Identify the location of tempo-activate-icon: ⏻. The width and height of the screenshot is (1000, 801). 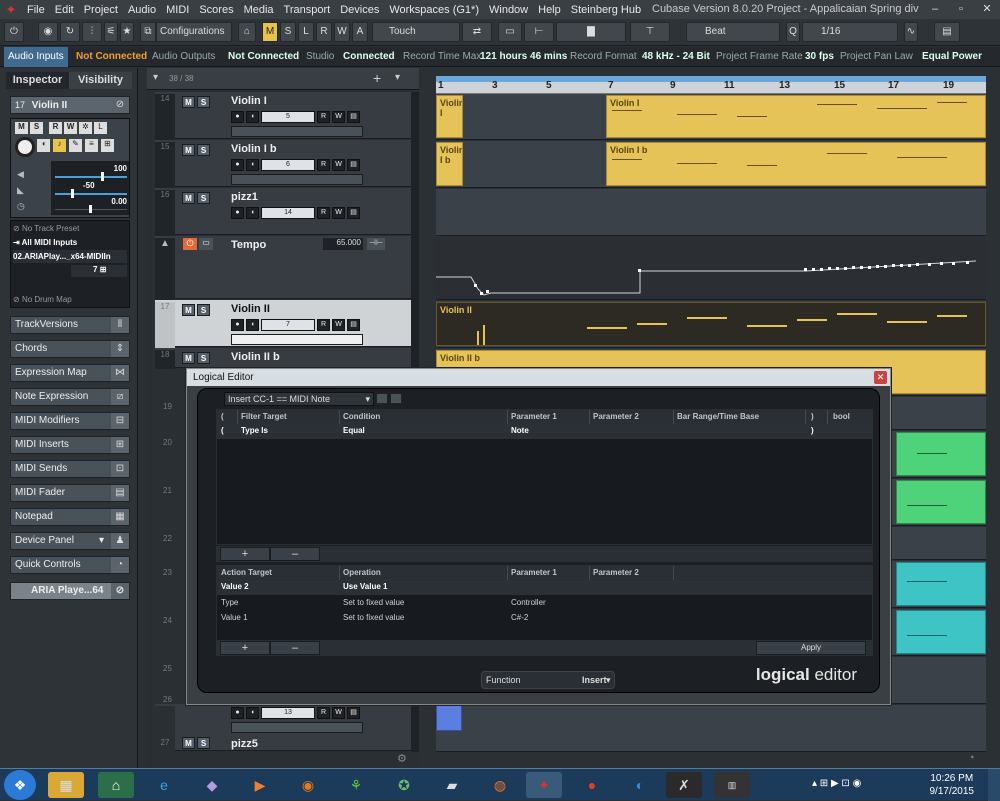
(190, 244).